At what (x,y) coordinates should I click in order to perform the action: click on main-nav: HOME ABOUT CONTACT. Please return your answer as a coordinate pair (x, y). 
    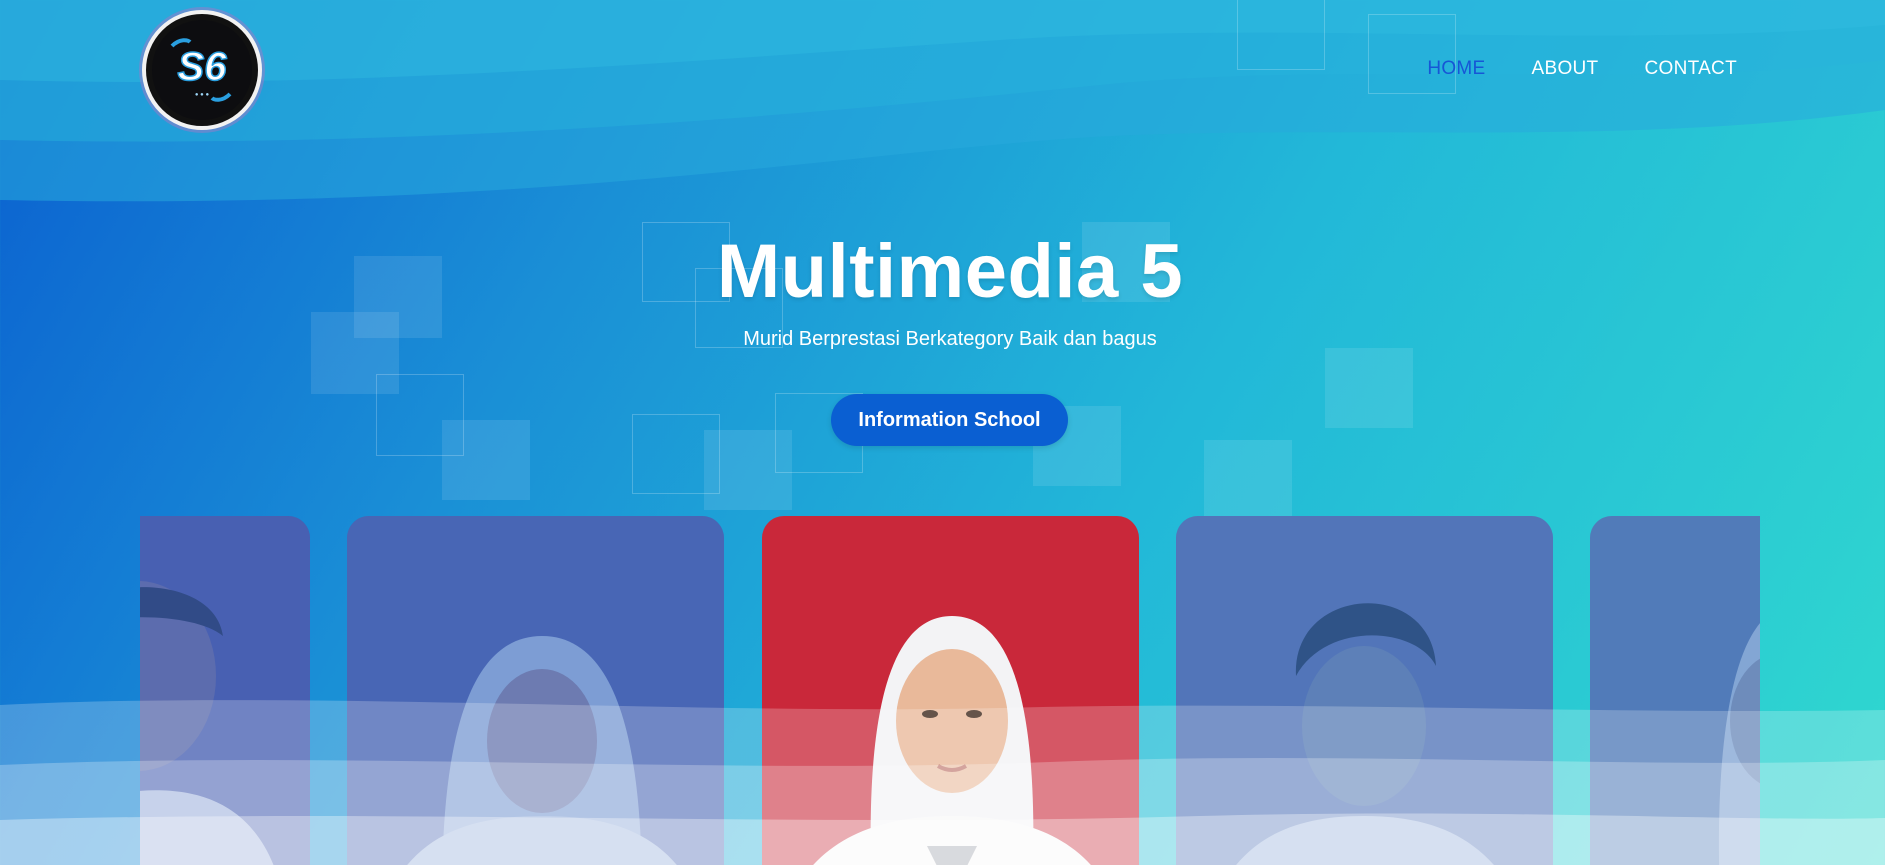
    Looking at the image, I should click on (1582, 69).